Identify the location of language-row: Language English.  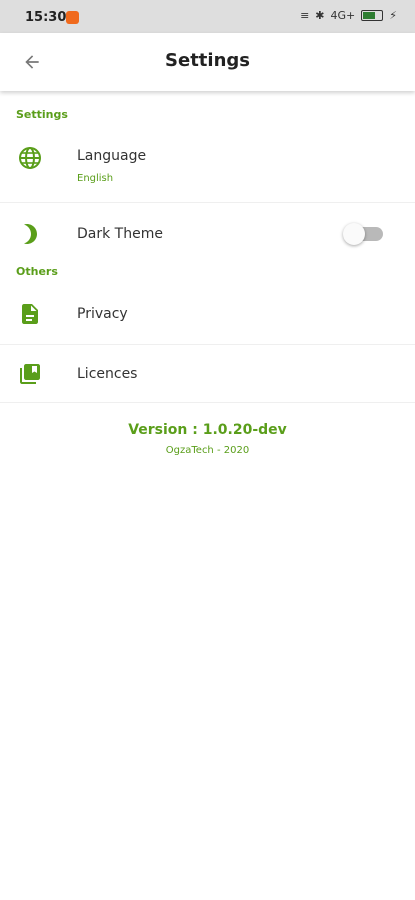
(207, 169).